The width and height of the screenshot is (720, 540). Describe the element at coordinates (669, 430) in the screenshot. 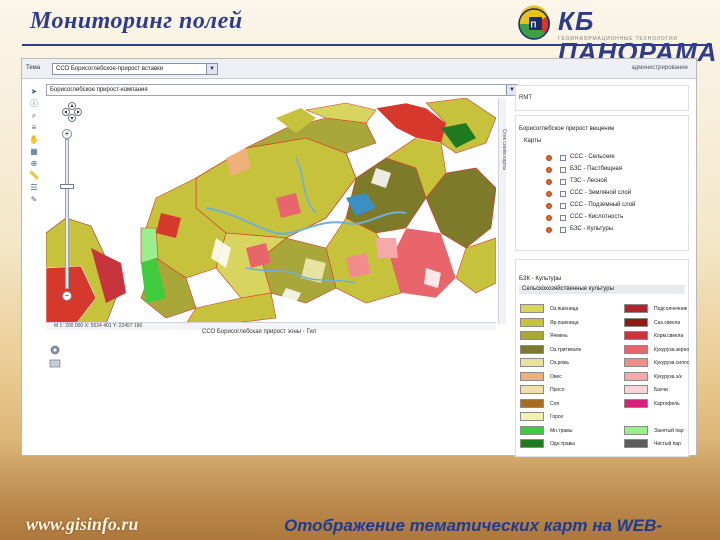

I see `legend-label: Занятый пар` at that location.